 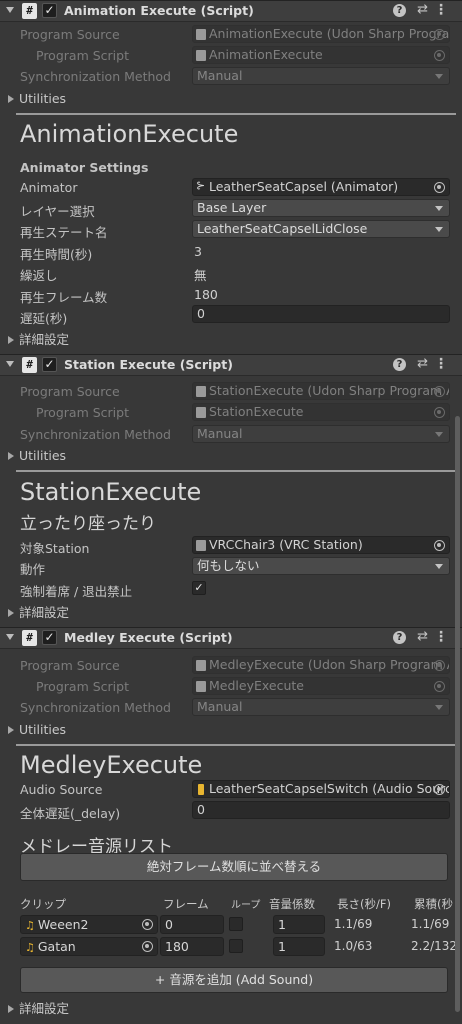 I want to click on audio-source-field: LeatherSeatCapselSwitch (Audio Source), so click(x=321, y=789).